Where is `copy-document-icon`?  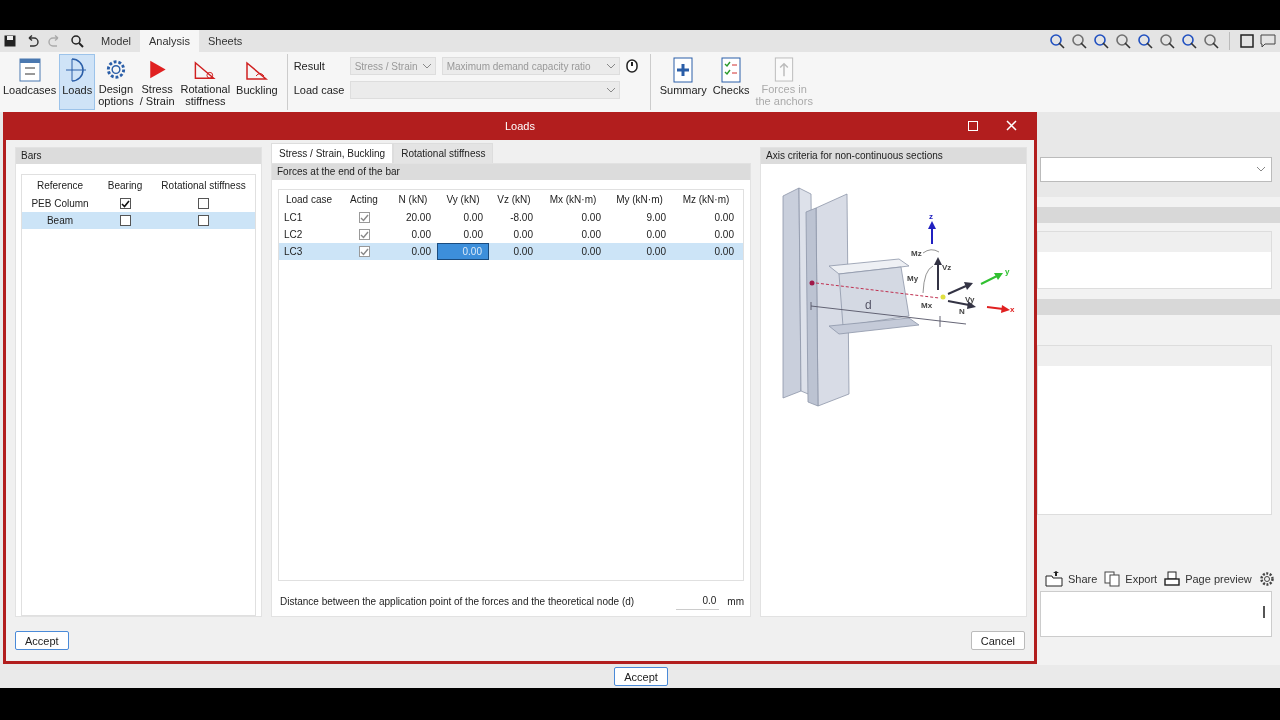 copy-document-icon is located at coordinates (1112, 579).